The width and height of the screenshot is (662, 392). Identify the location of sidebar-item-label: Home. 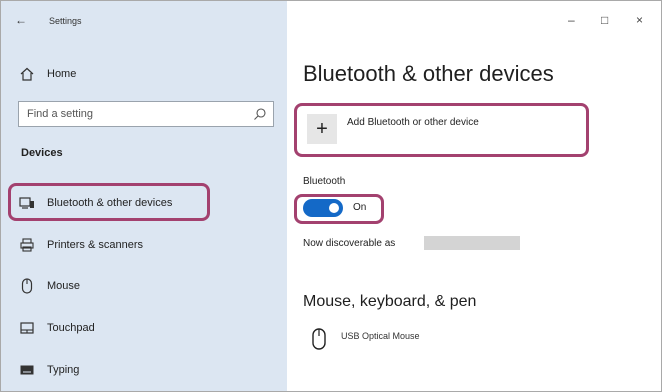
(62, 74).